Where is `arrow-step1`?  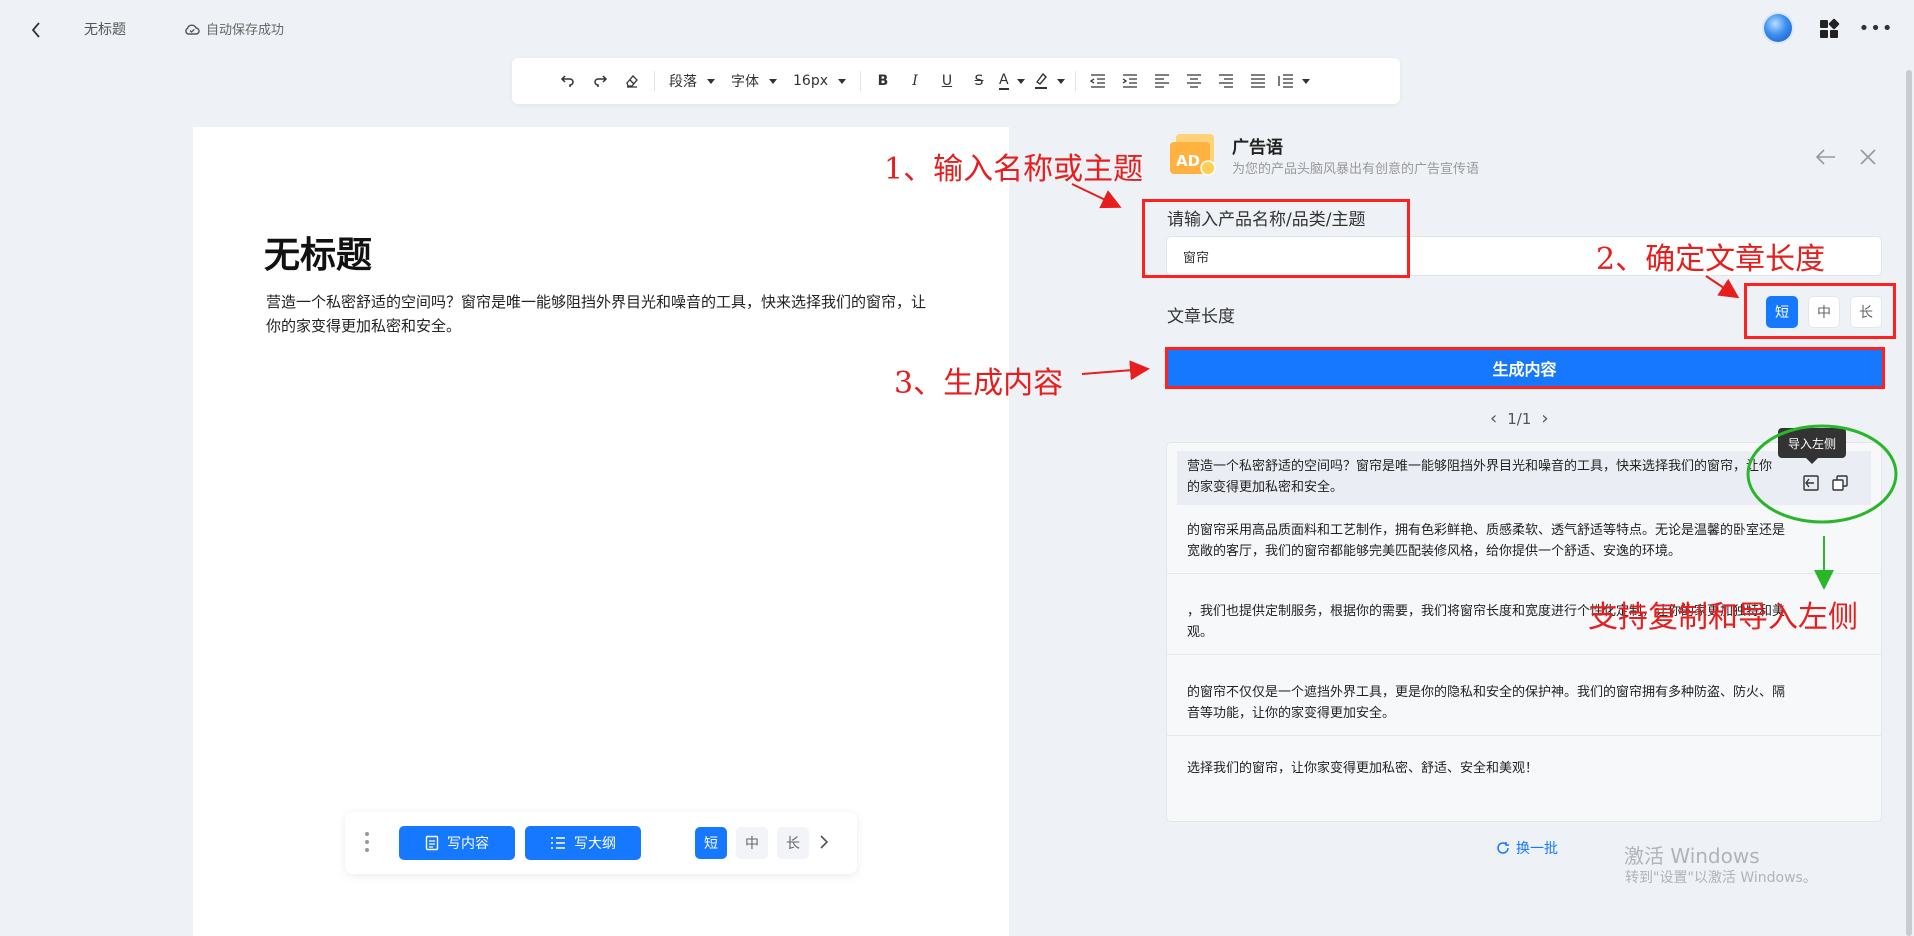 arrow-step1 is located at coordinates (1096, 196).